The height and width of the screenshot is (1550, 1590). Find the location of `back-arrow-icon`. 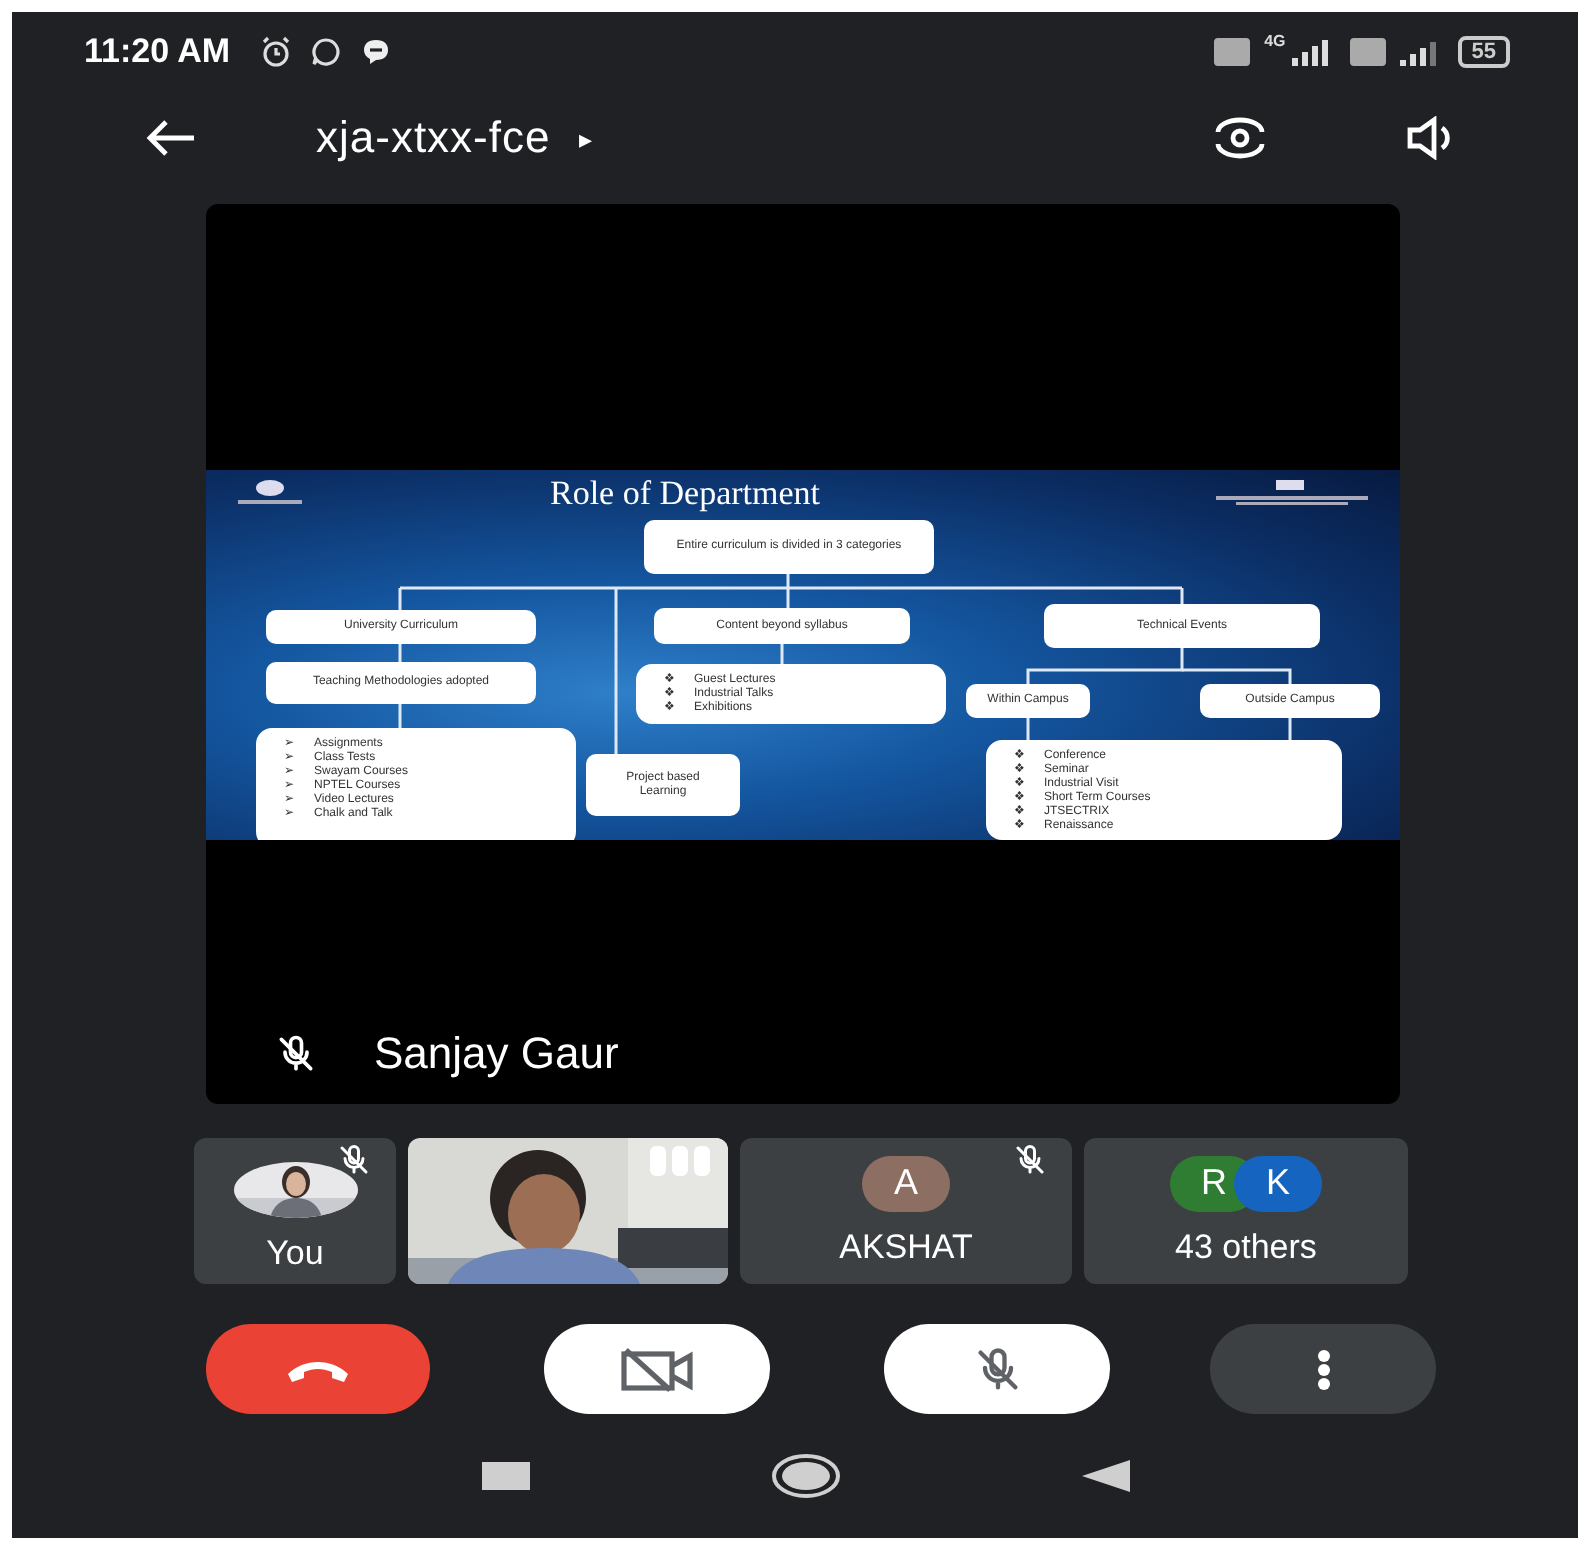

back-arrow-icon is located at coordinates (170, 138).